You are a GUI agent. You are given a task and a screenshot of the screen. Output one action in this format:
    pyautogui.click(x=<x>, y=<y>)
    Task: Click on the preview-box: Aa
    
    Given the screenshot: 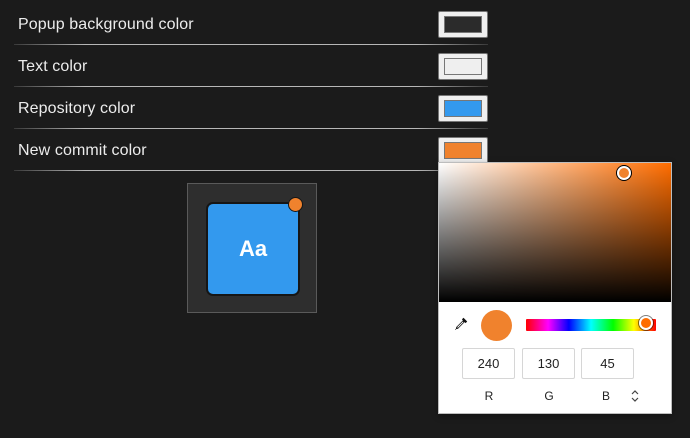 What is the action you would take?
    pyautogui.click(x=252, y=248)
    